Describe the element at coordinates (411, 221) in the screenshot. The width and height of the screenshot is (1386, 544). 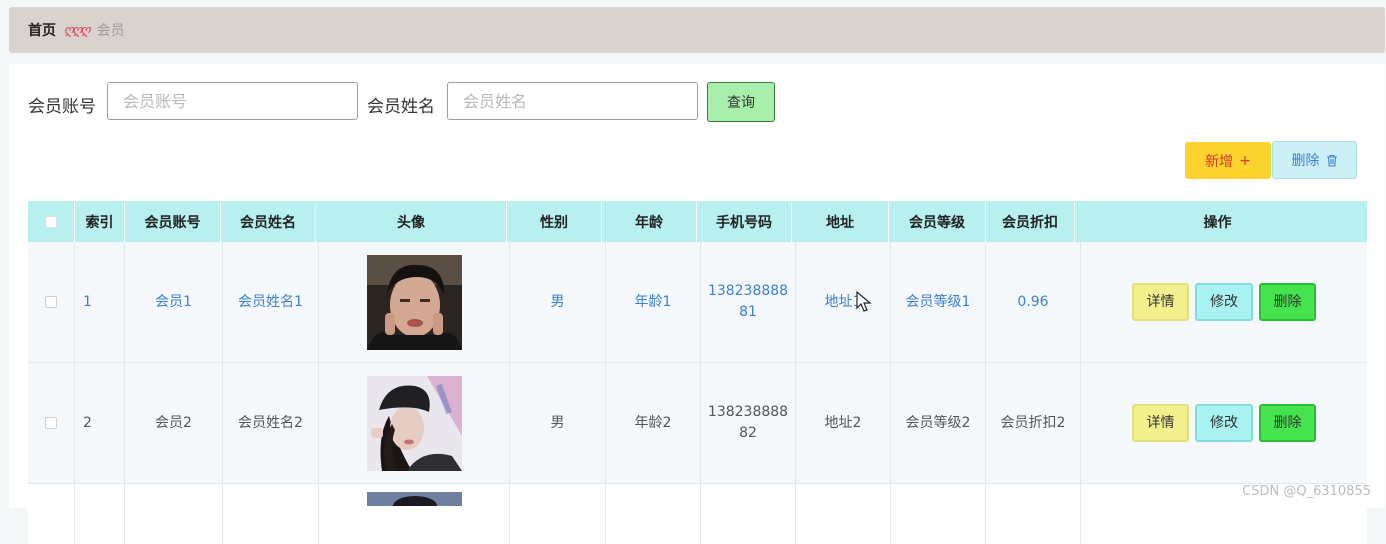
I see `header-avatar: 头像` at that location.